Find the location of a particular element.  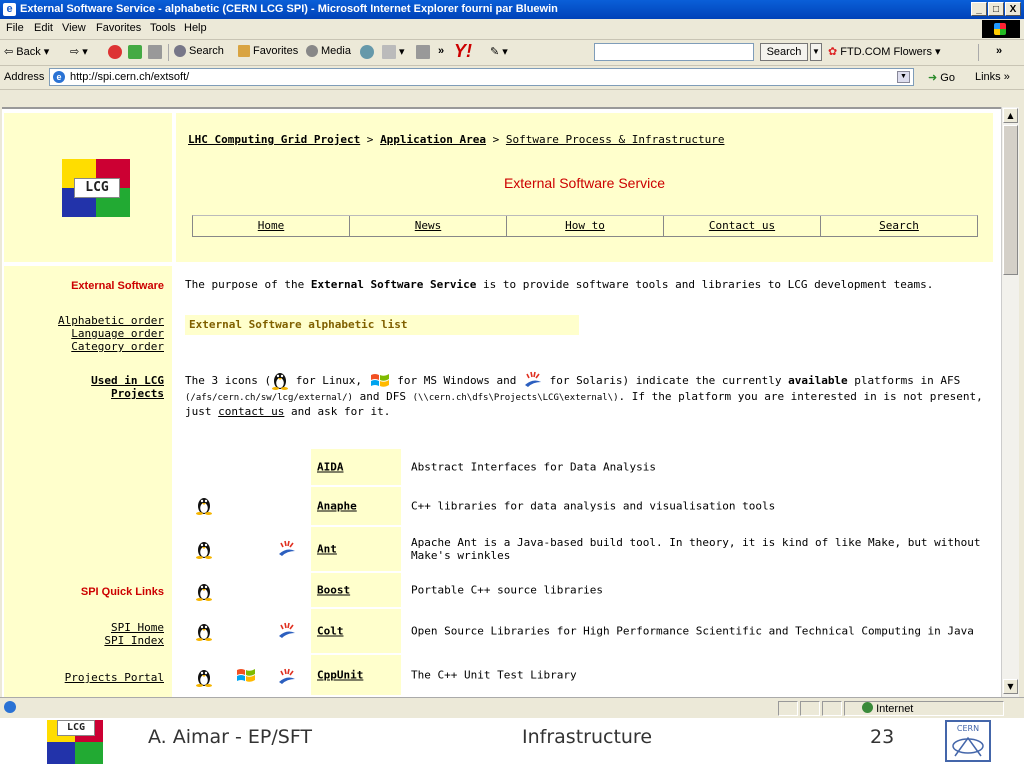

package-link-ant: Ant is located at coordinates (327, 549).